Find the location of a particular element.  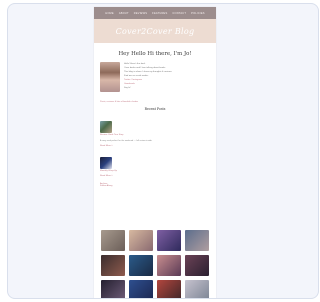

post-title: Review: Book Tour Stop is located at coordinates (155, 135).